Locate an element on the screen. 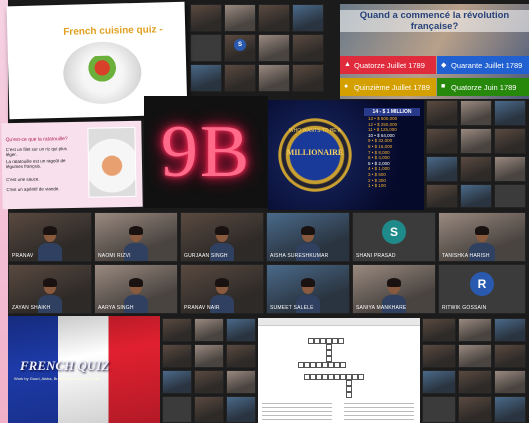 The height and width of the screenshot is (423, 529). participant-tile: AISHA SURESHKUMAR is located at coordinates (308, 237).